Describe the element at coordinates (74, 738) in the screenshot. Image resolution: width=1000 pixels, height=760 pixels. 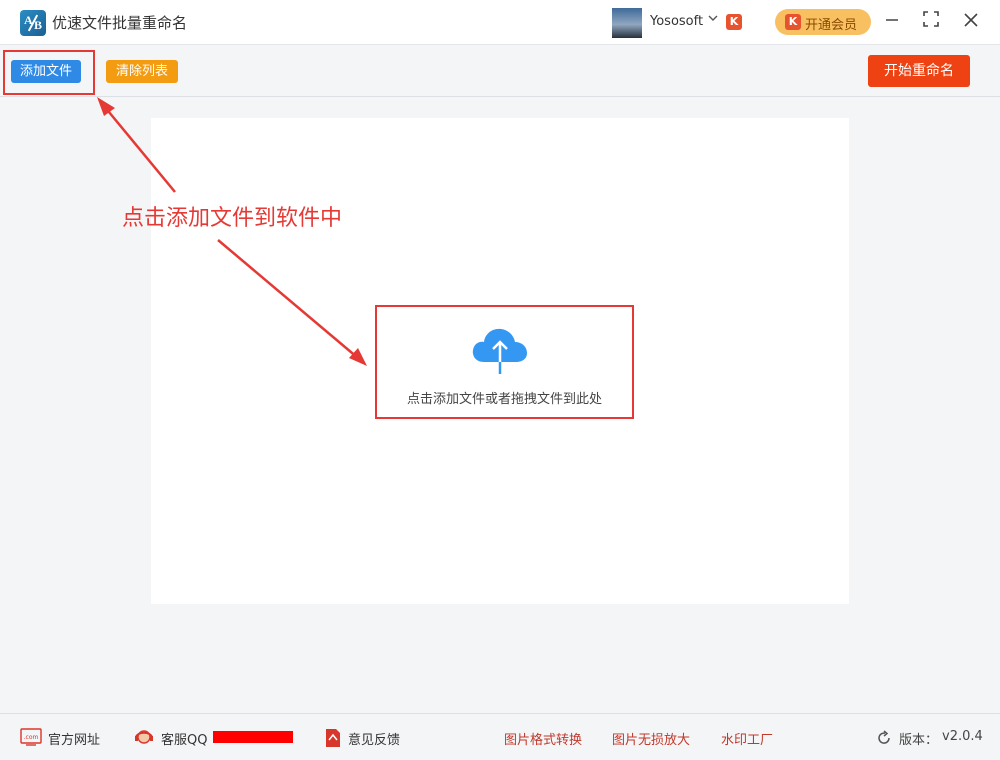
I see `official-website-link: 官方网址` at that location.